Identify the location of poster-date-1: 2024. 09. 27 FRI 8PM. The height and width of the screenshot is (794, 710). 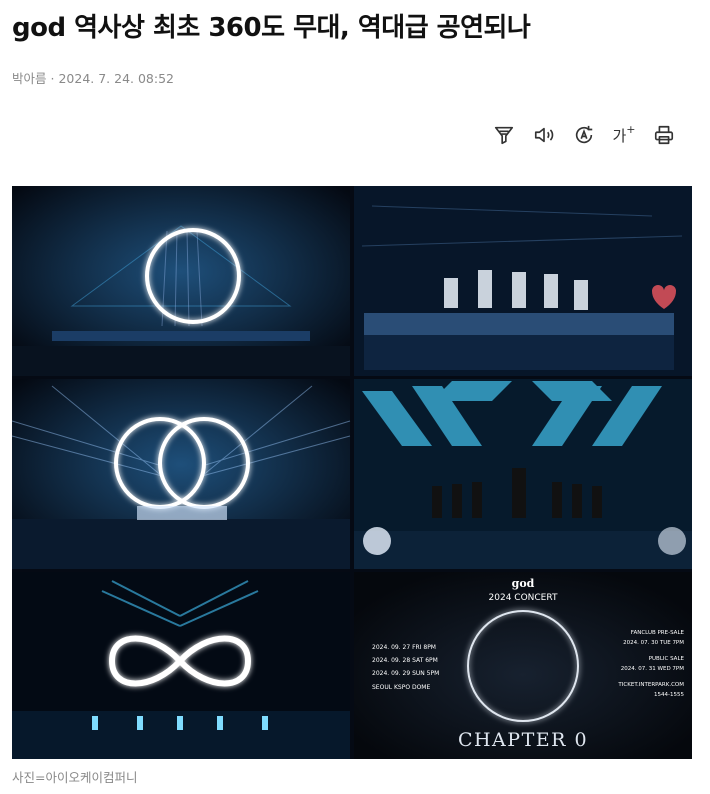
(404, 647).